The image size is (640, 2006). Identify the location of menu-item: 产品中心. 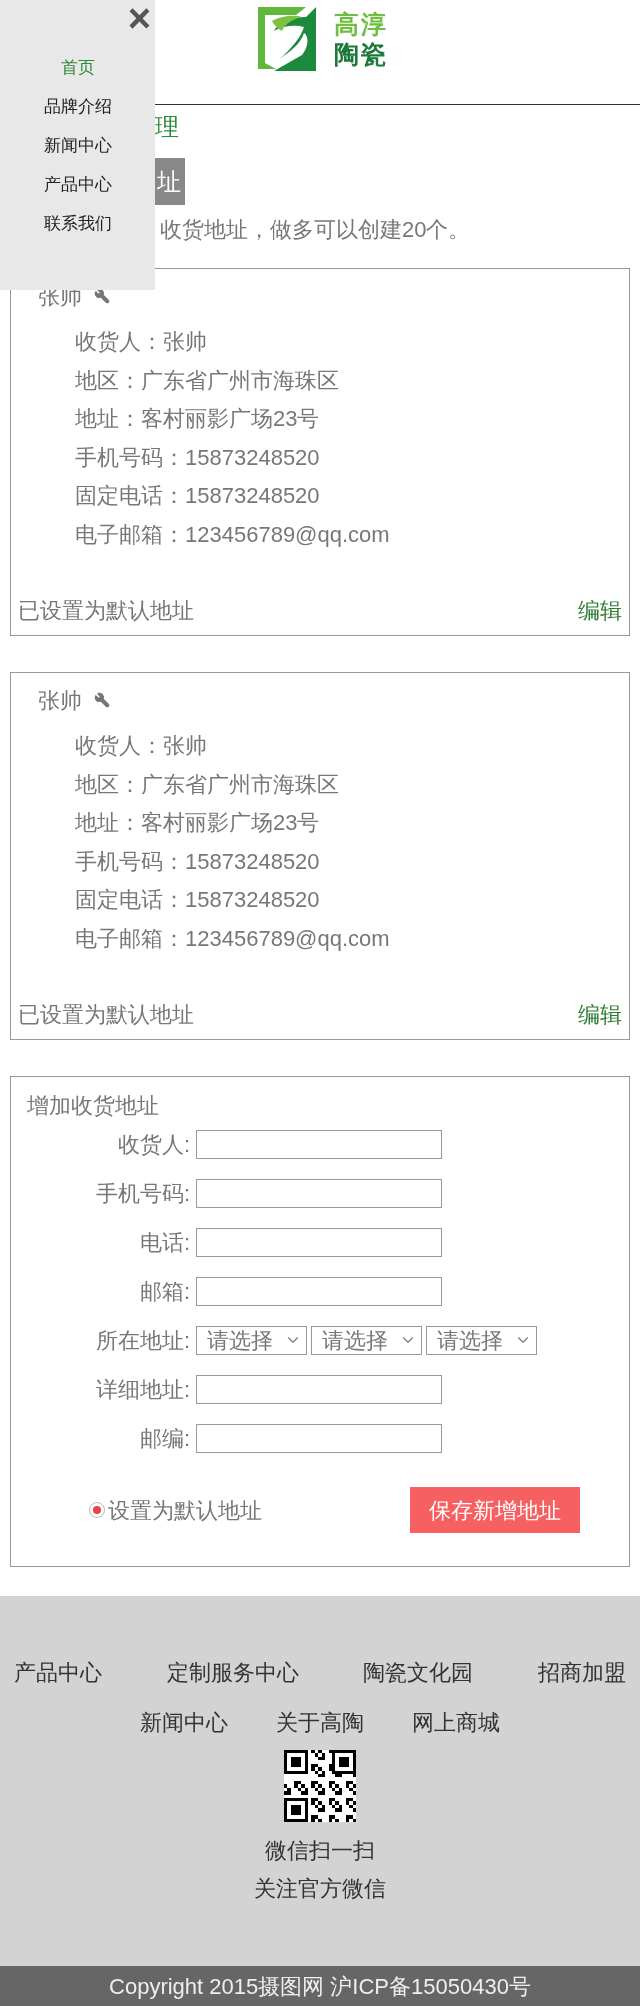
(77, 185).